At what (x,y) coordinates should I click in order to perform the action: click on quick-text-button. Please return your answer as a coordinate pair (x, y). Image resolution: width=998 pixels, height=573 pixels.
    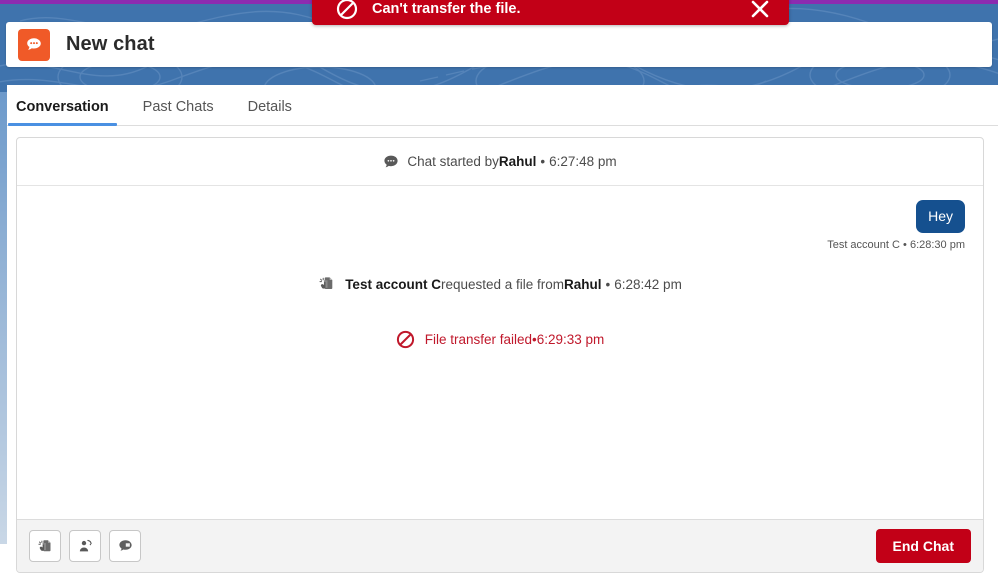
    Looking at the image, I should click on (125, 546).